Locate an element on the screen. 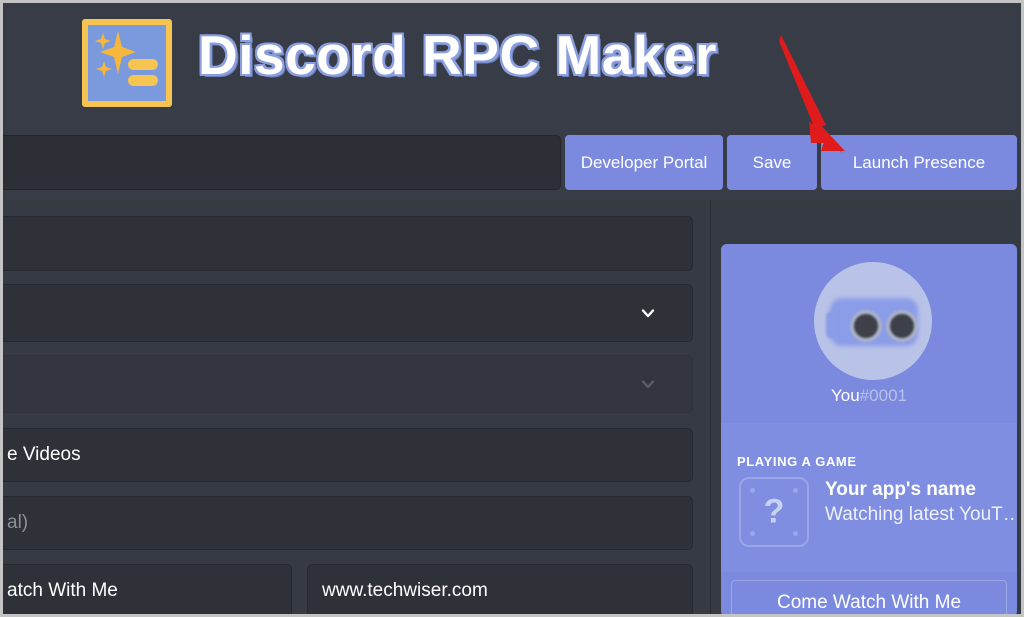  page-title: Discord RPC Maker is located at coordinates (457, 55).